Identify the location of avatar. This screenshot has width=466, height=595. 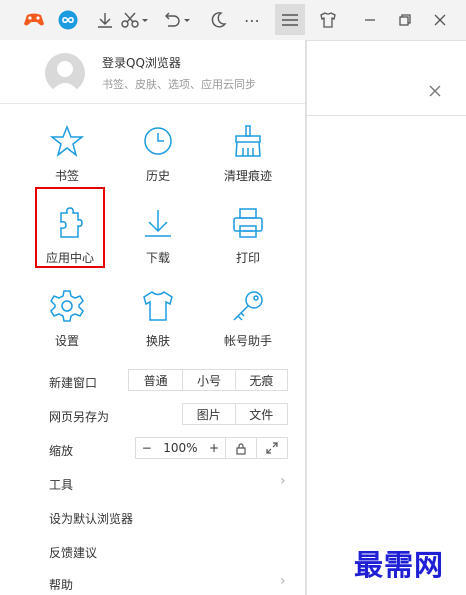
(65, 73).